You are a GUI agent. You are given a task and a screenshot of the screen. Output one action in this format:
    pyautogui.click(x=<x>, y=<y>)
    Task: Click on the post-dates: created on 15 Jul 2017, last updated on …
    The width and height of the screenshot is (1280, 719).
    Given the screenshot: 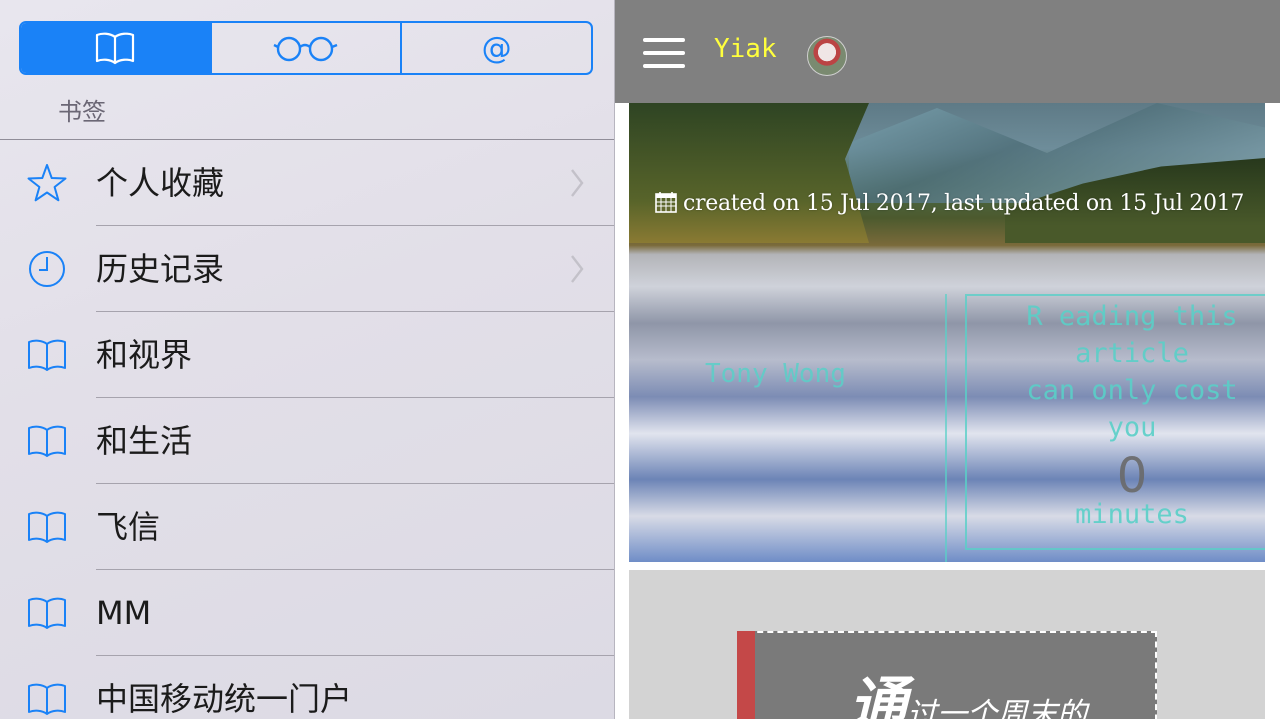 What is the action you would take?
    pyautogui.click(x=964, y=203)
    